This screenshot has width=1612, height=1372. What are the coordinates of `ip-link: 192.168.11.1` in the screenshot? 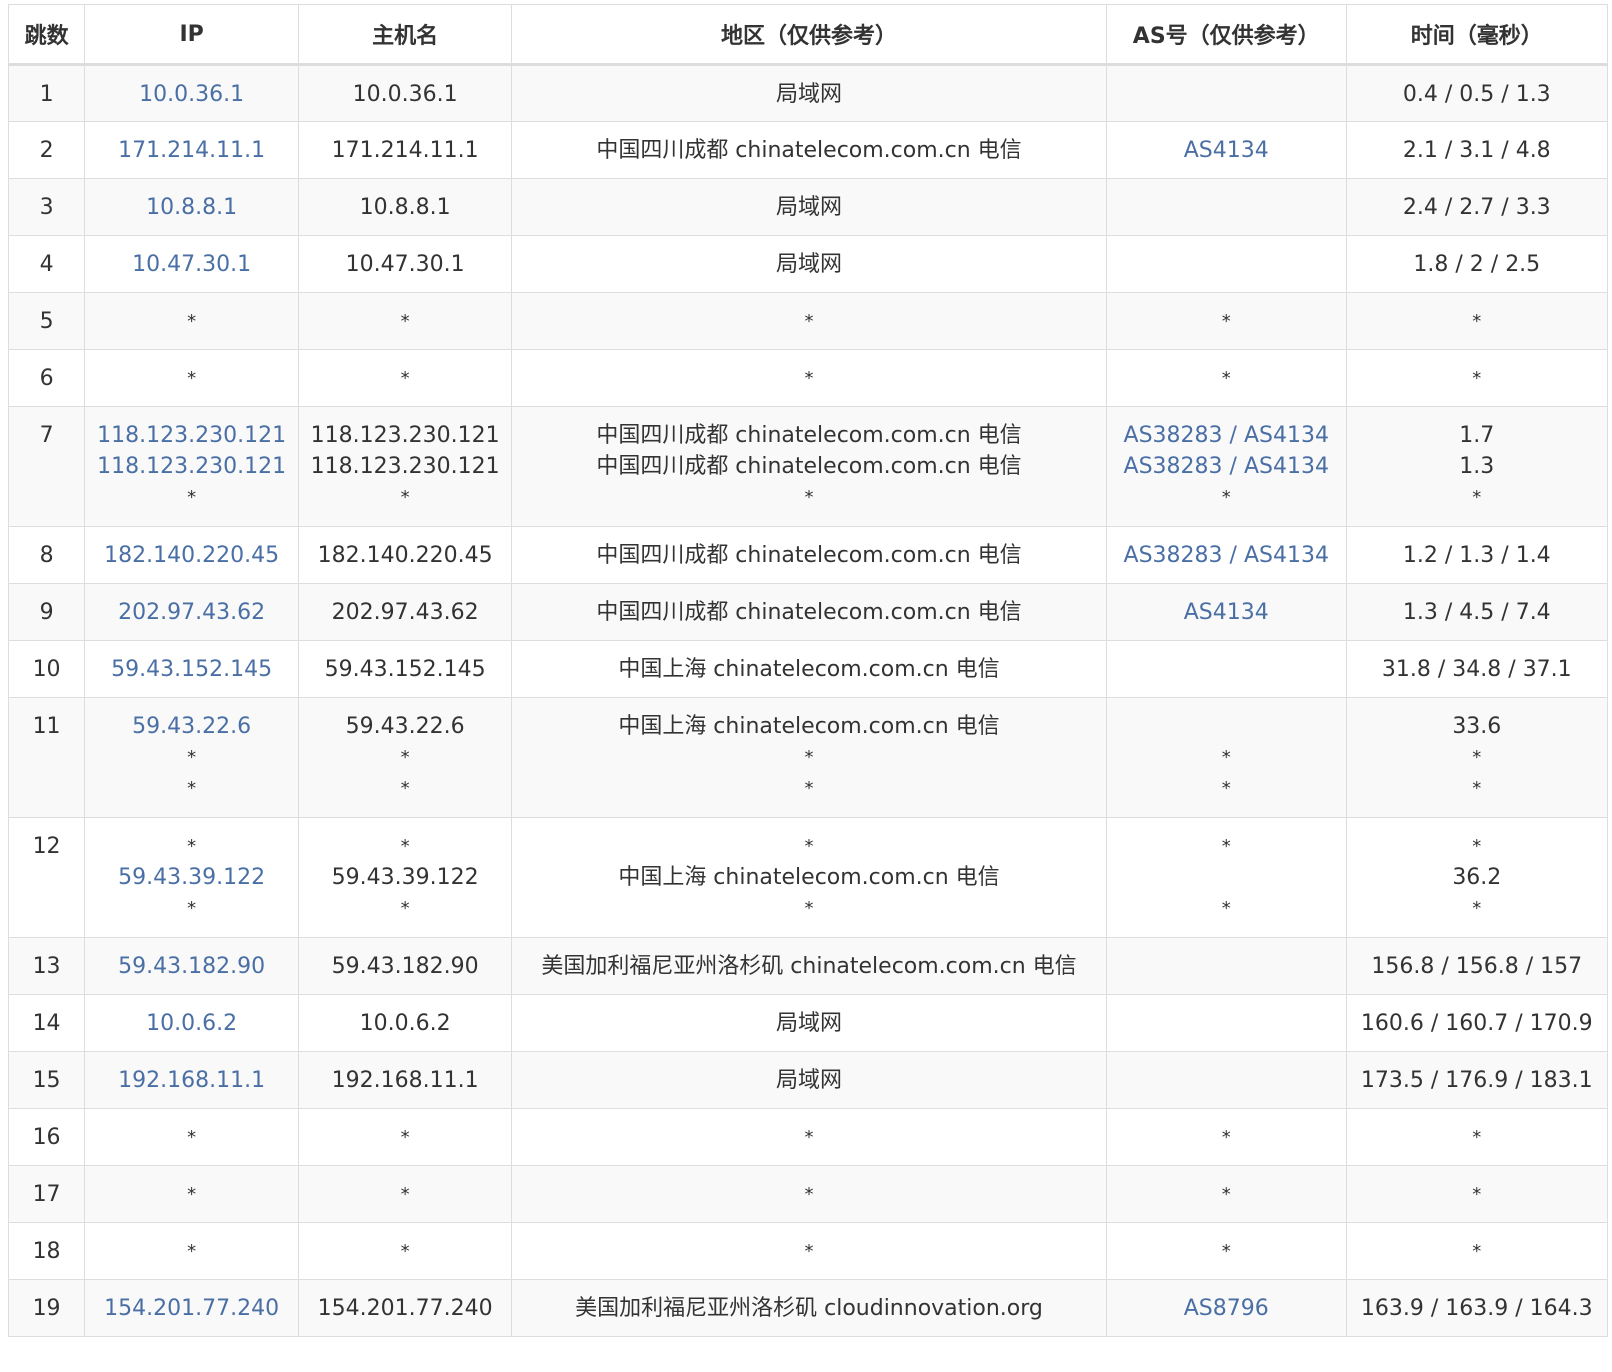 It's located at (191, 1080).